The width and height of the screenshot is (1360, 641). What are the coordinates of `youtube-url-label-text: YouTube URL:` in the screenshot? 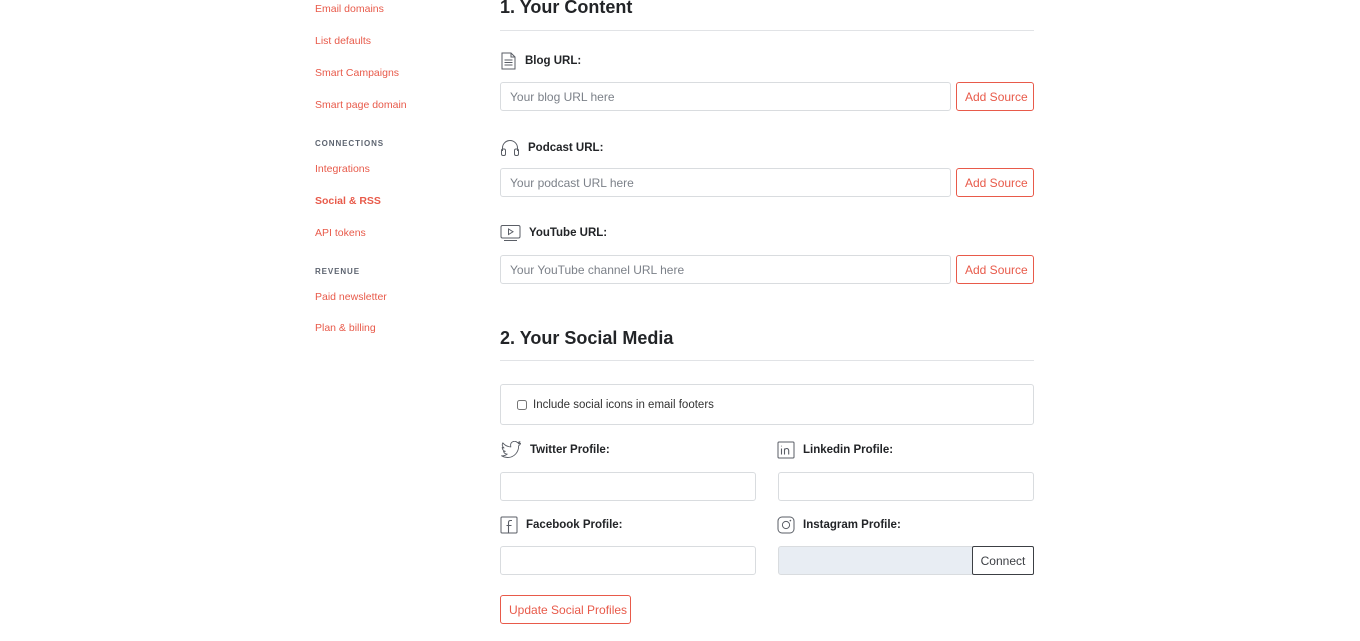 It's located at (568, 233).